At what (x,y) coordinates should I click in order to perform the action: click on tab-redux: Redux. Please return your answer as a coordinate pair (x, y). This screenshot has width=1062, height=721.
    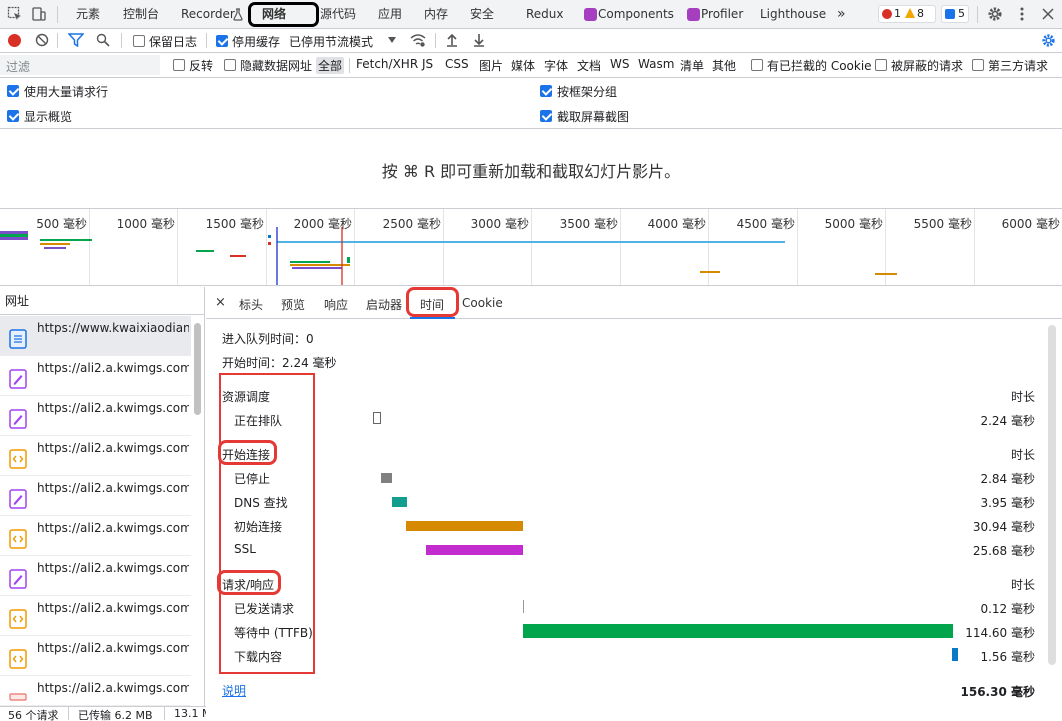
    Looking at the image, I should click on (545, 14).